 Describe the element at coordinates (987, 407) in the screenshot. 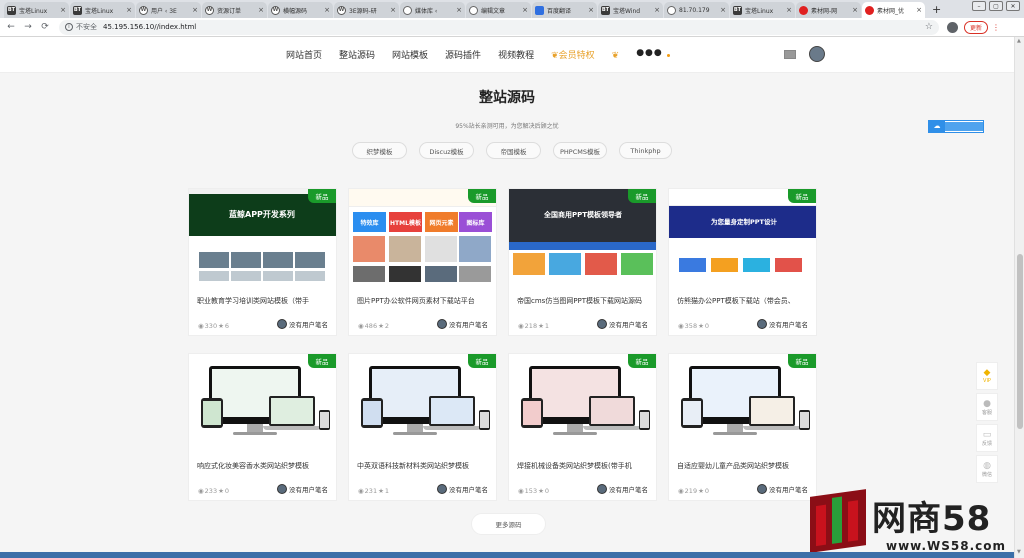

I see `service-tool: ● 客服` at that location.